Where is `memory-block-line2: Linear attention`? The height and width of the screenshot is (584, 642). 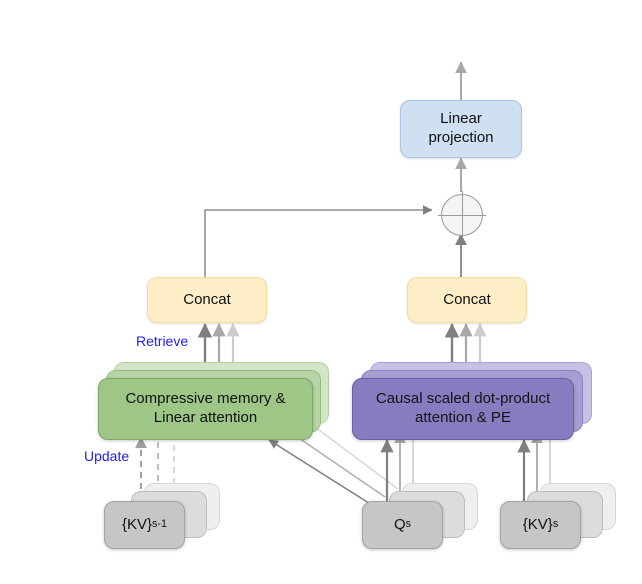
memory-block-line2: Linear attention is located at coordinates (205, 417).